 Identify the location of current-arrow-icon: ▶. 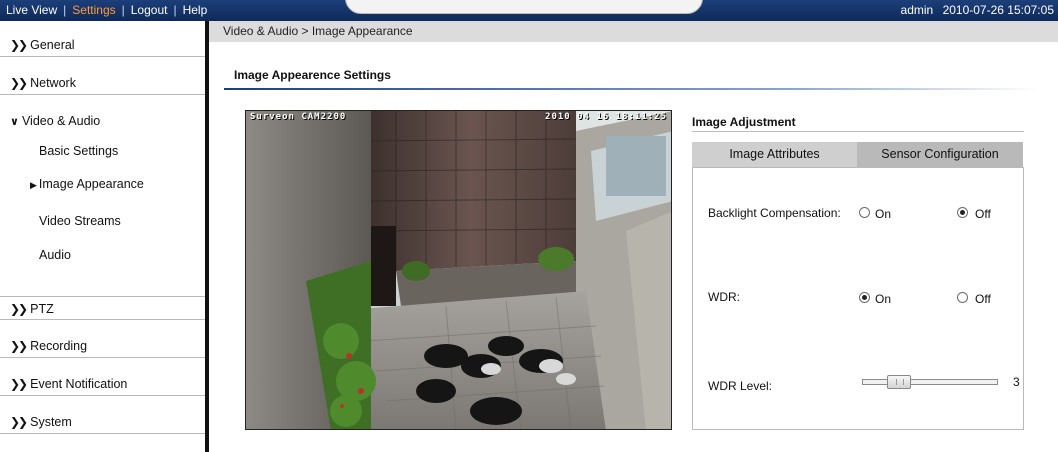
(33, 185).